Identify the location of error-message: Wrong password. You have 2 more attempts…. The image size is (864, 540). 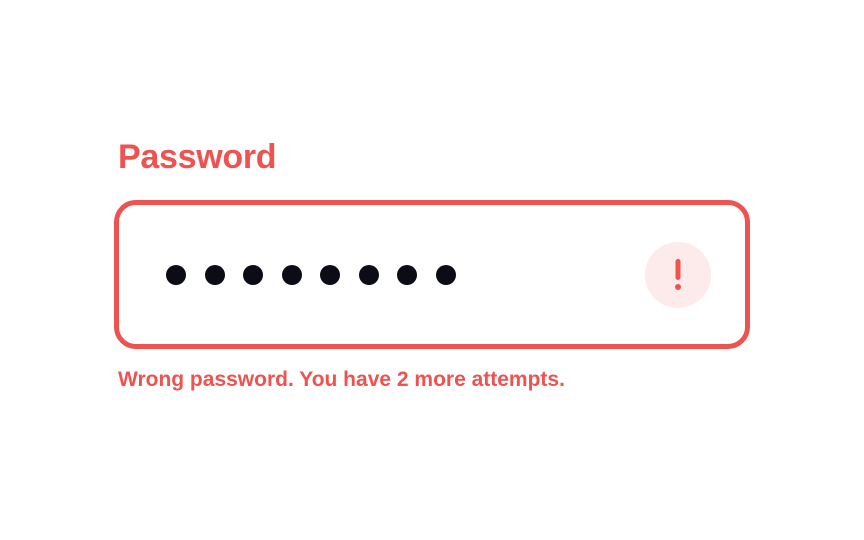
(341, 379).